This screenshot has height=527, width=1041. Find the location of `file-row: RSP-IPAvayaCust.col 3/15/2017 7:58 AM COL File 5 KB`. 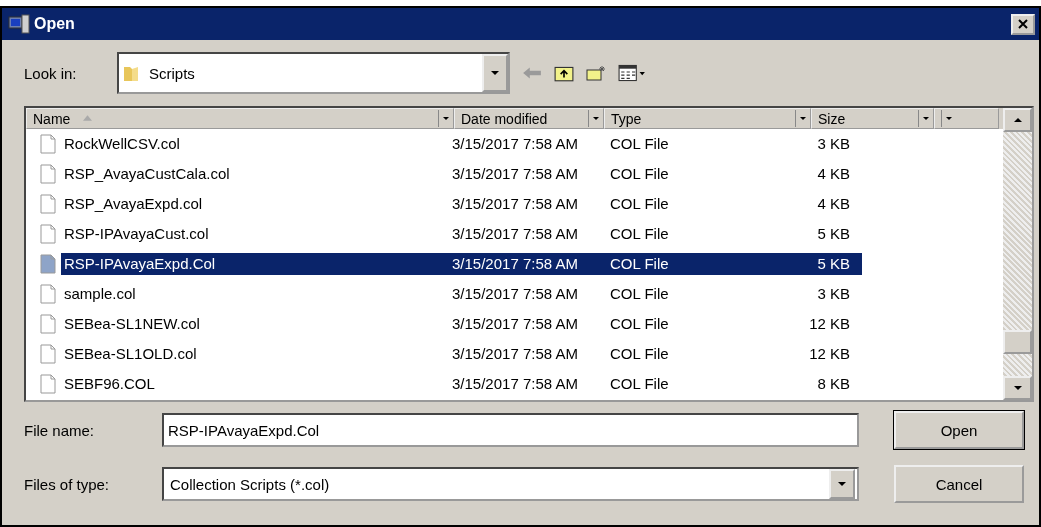

file-row: RSP-IPAvayaCust.col 3/15/2017 7:58 AM COL File 5 KB is located at coordinates (514, 234).